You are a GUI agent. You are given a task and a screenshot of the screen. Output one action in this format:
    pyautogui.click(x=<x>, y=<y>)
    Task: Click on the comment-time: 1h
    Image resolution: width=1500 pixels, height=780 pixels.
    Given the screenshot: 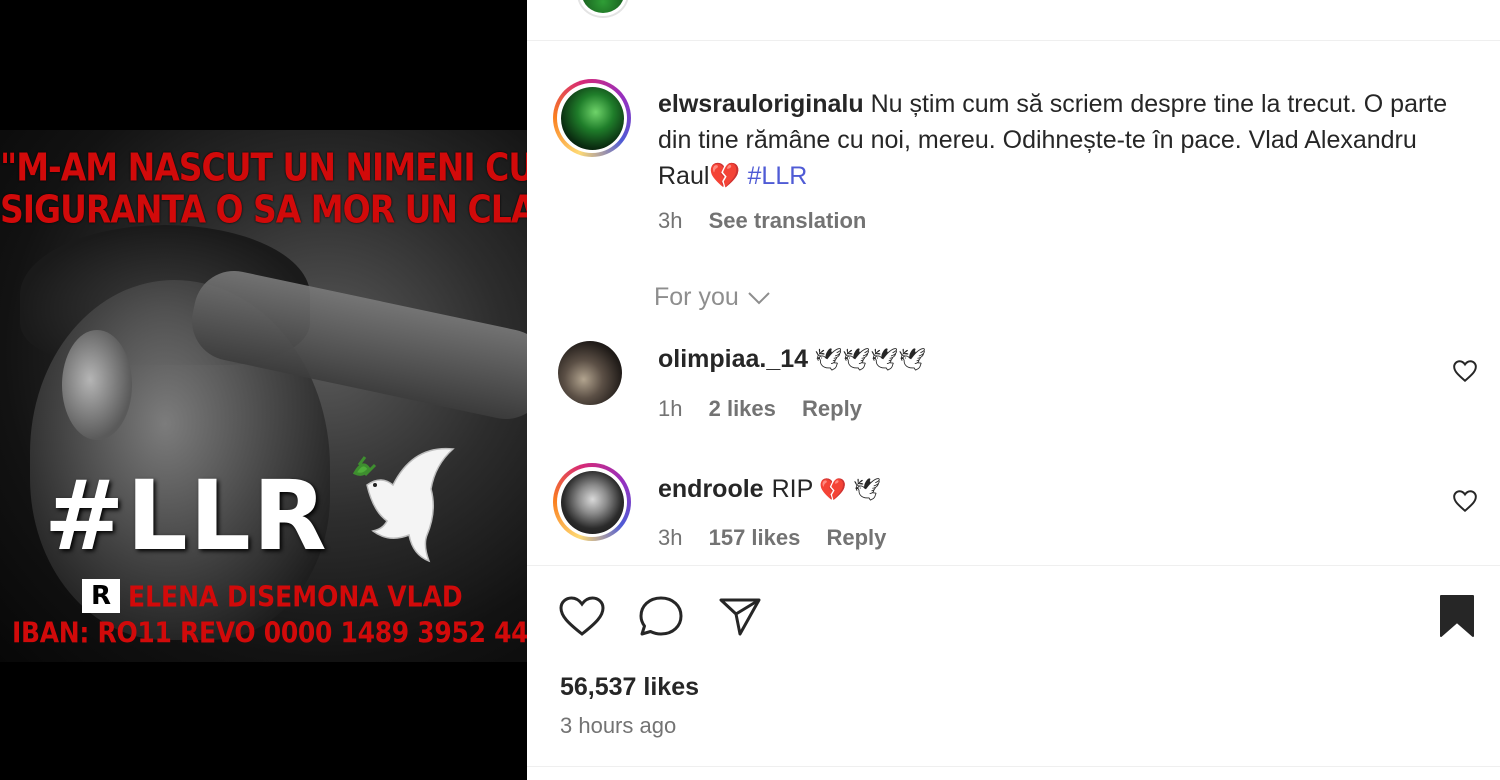 What is the action you would take?
    pyautogui.click(x=670, y=408)
    